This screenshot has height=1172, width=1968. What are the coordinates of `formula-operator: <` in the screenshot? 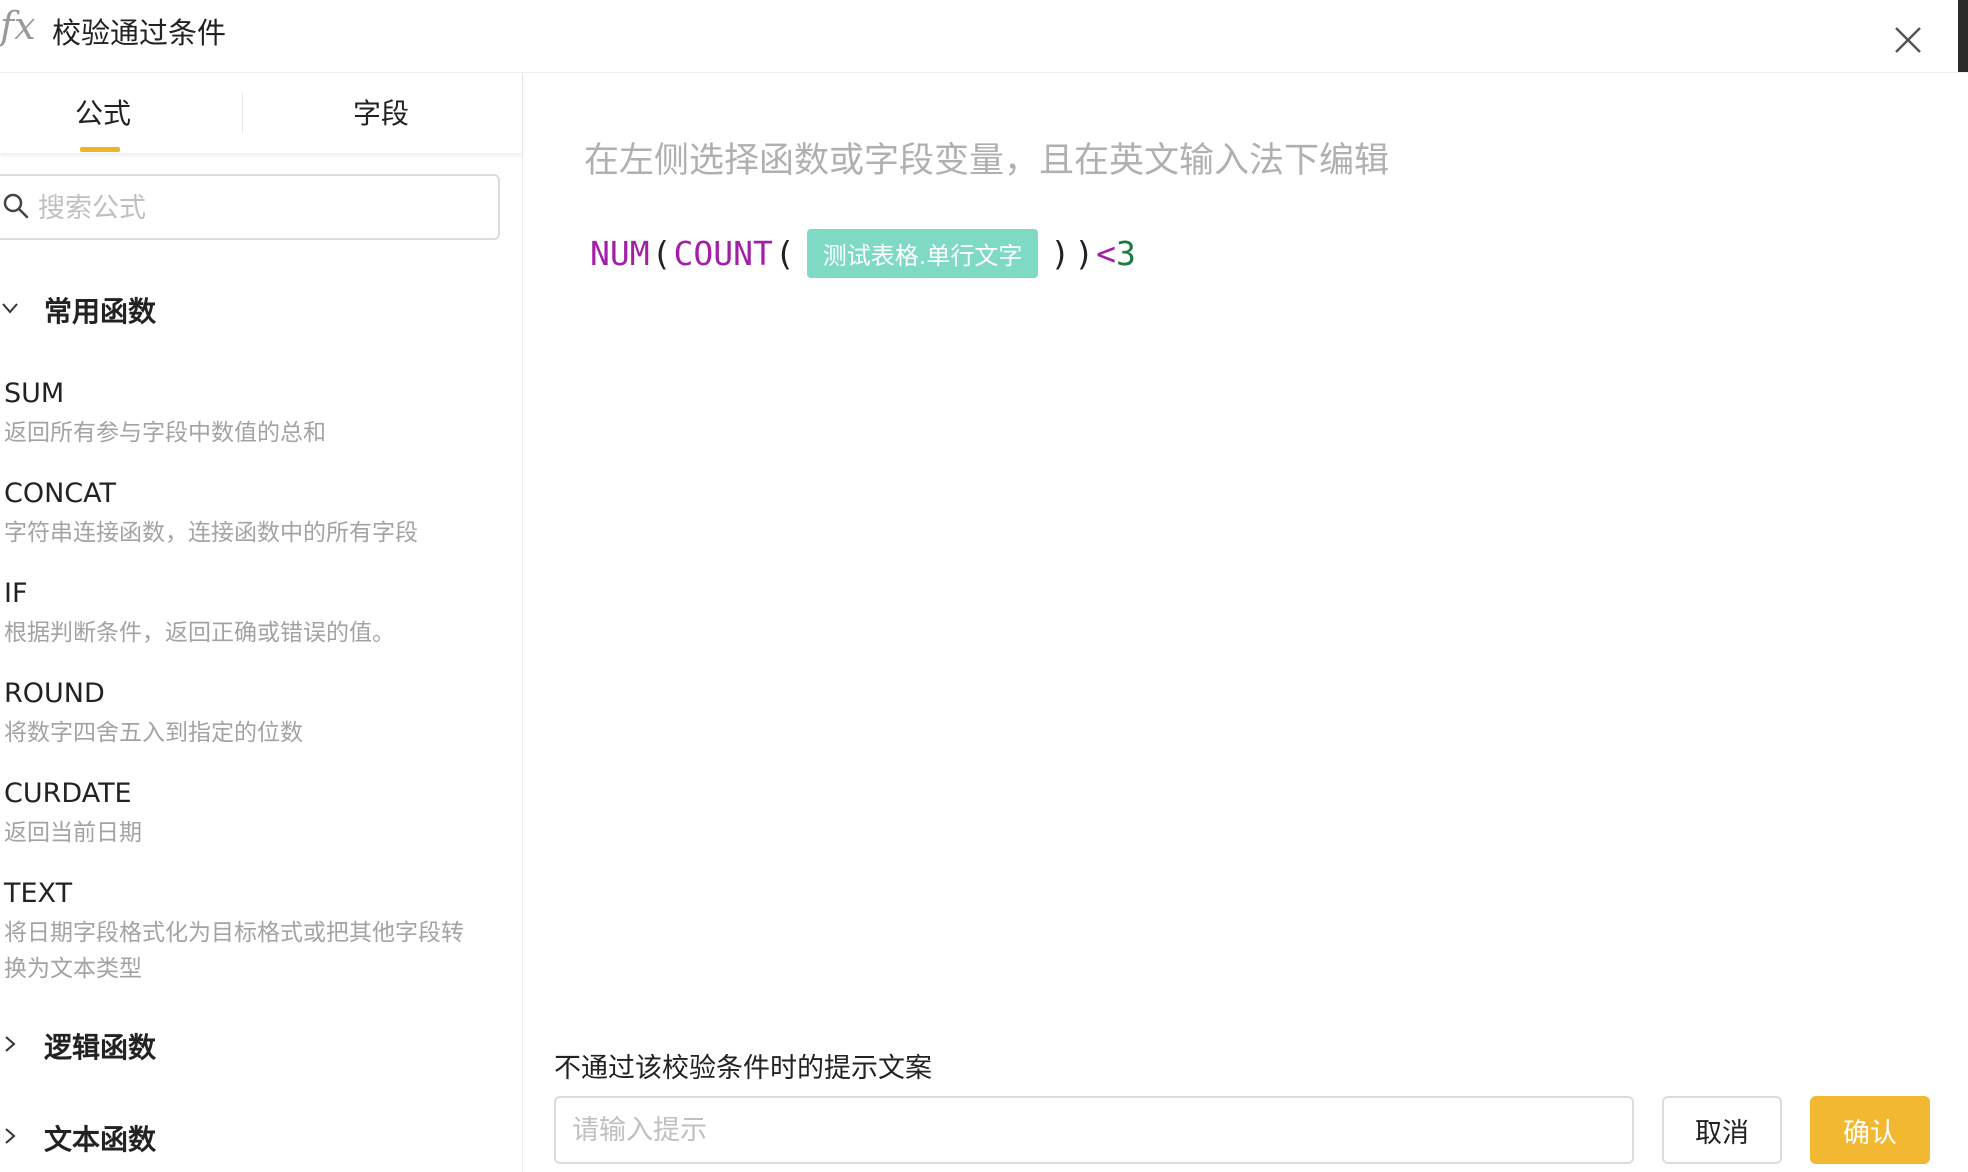 It's located at (1106, 253).